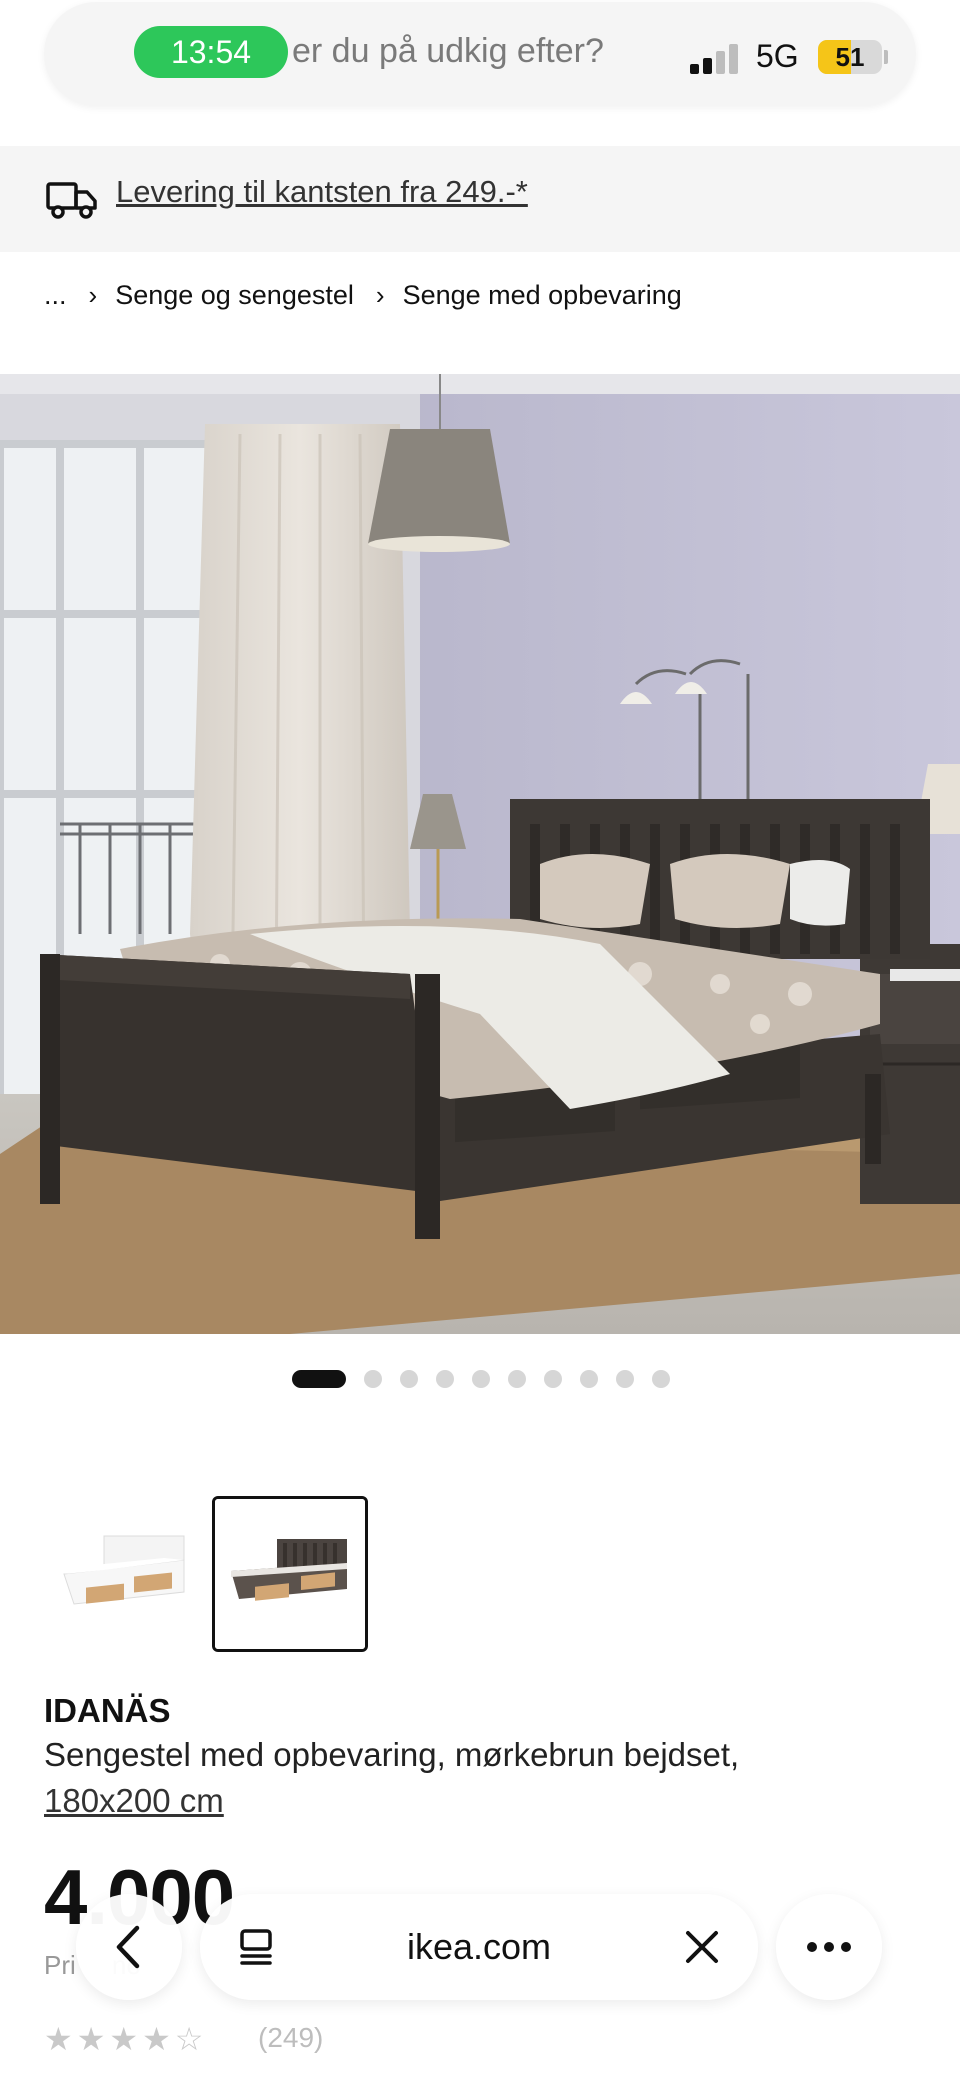 The width and height of the screenshot is (960, 2077). Describe the element at coordinates (319, 1379) in the screenshot. I see `gallery-dot-active` at that location.